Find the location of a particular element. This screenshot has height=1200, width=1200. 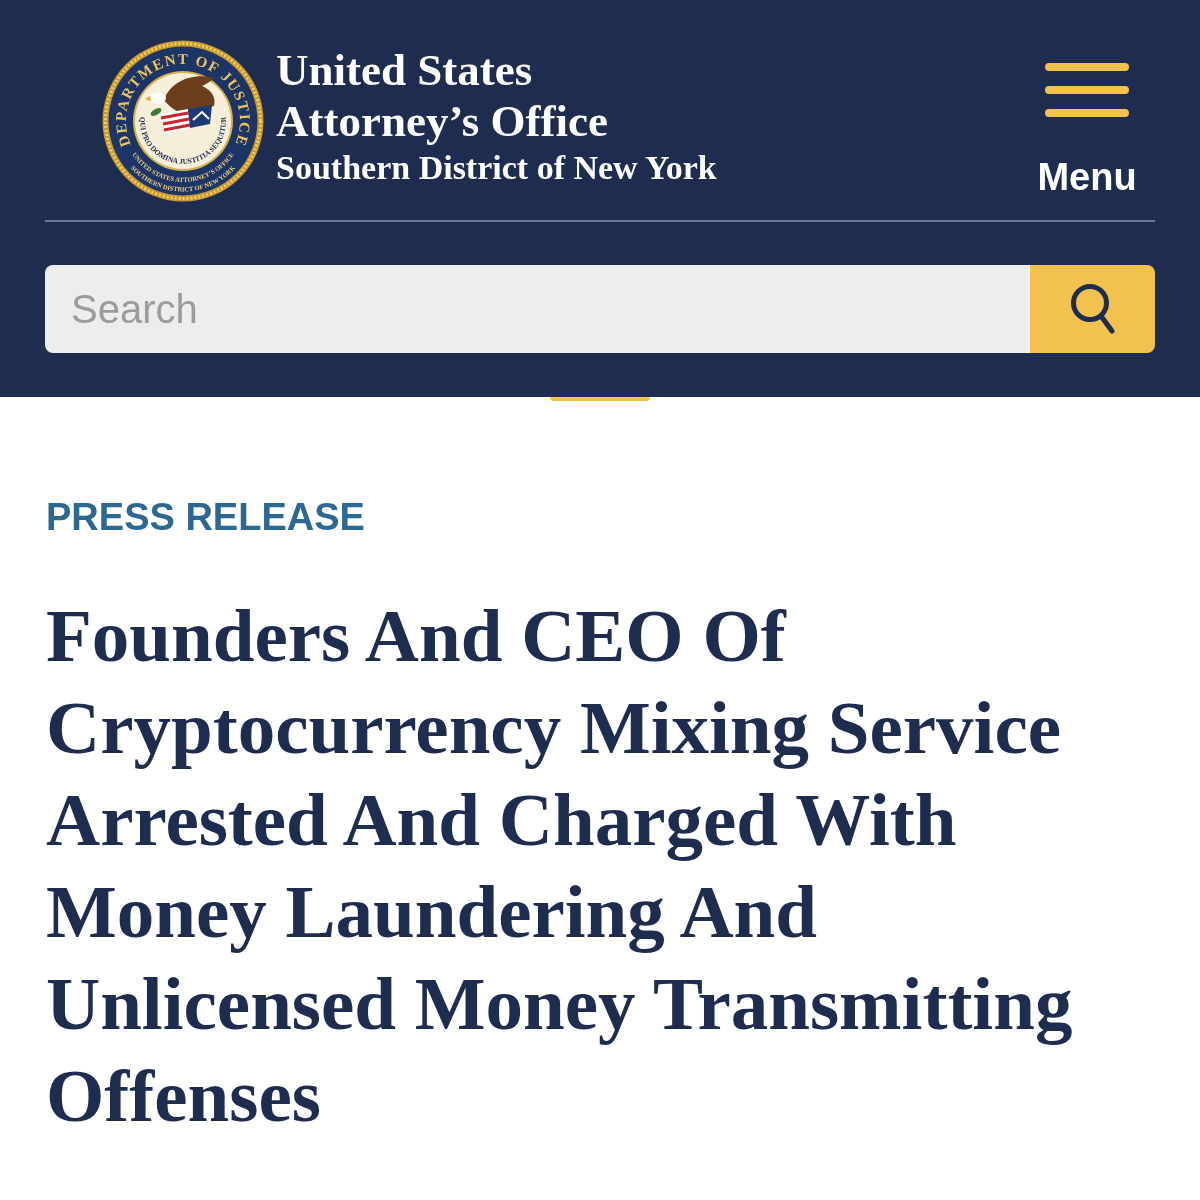

search-field: Search is located at coordinates (537, 309).